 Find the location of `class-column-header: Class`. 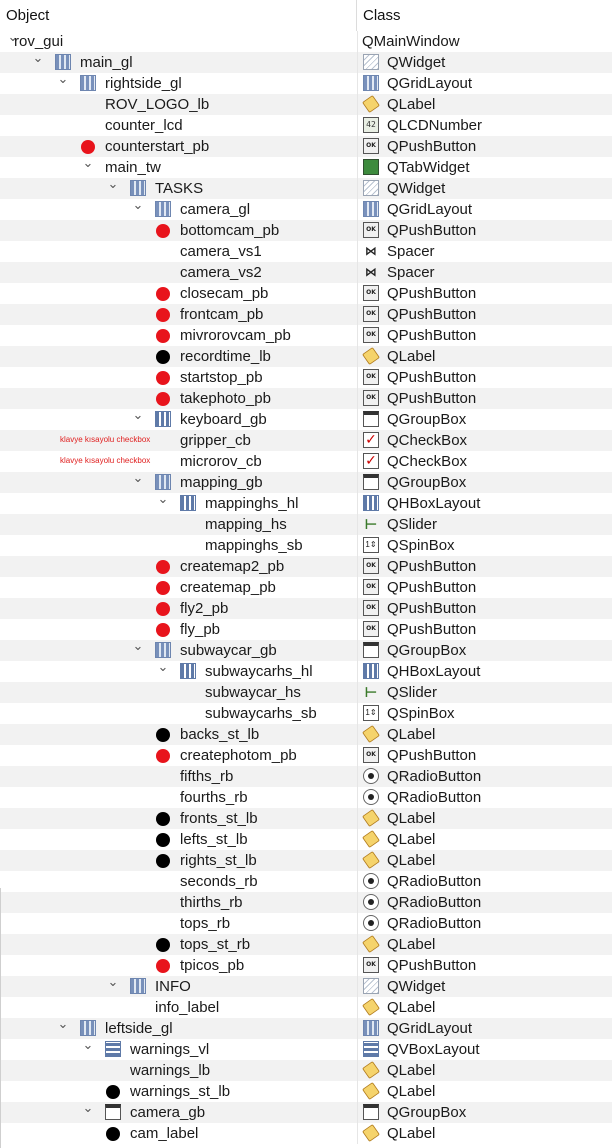

class-column-header: Class is located at coordinates (484, 15).